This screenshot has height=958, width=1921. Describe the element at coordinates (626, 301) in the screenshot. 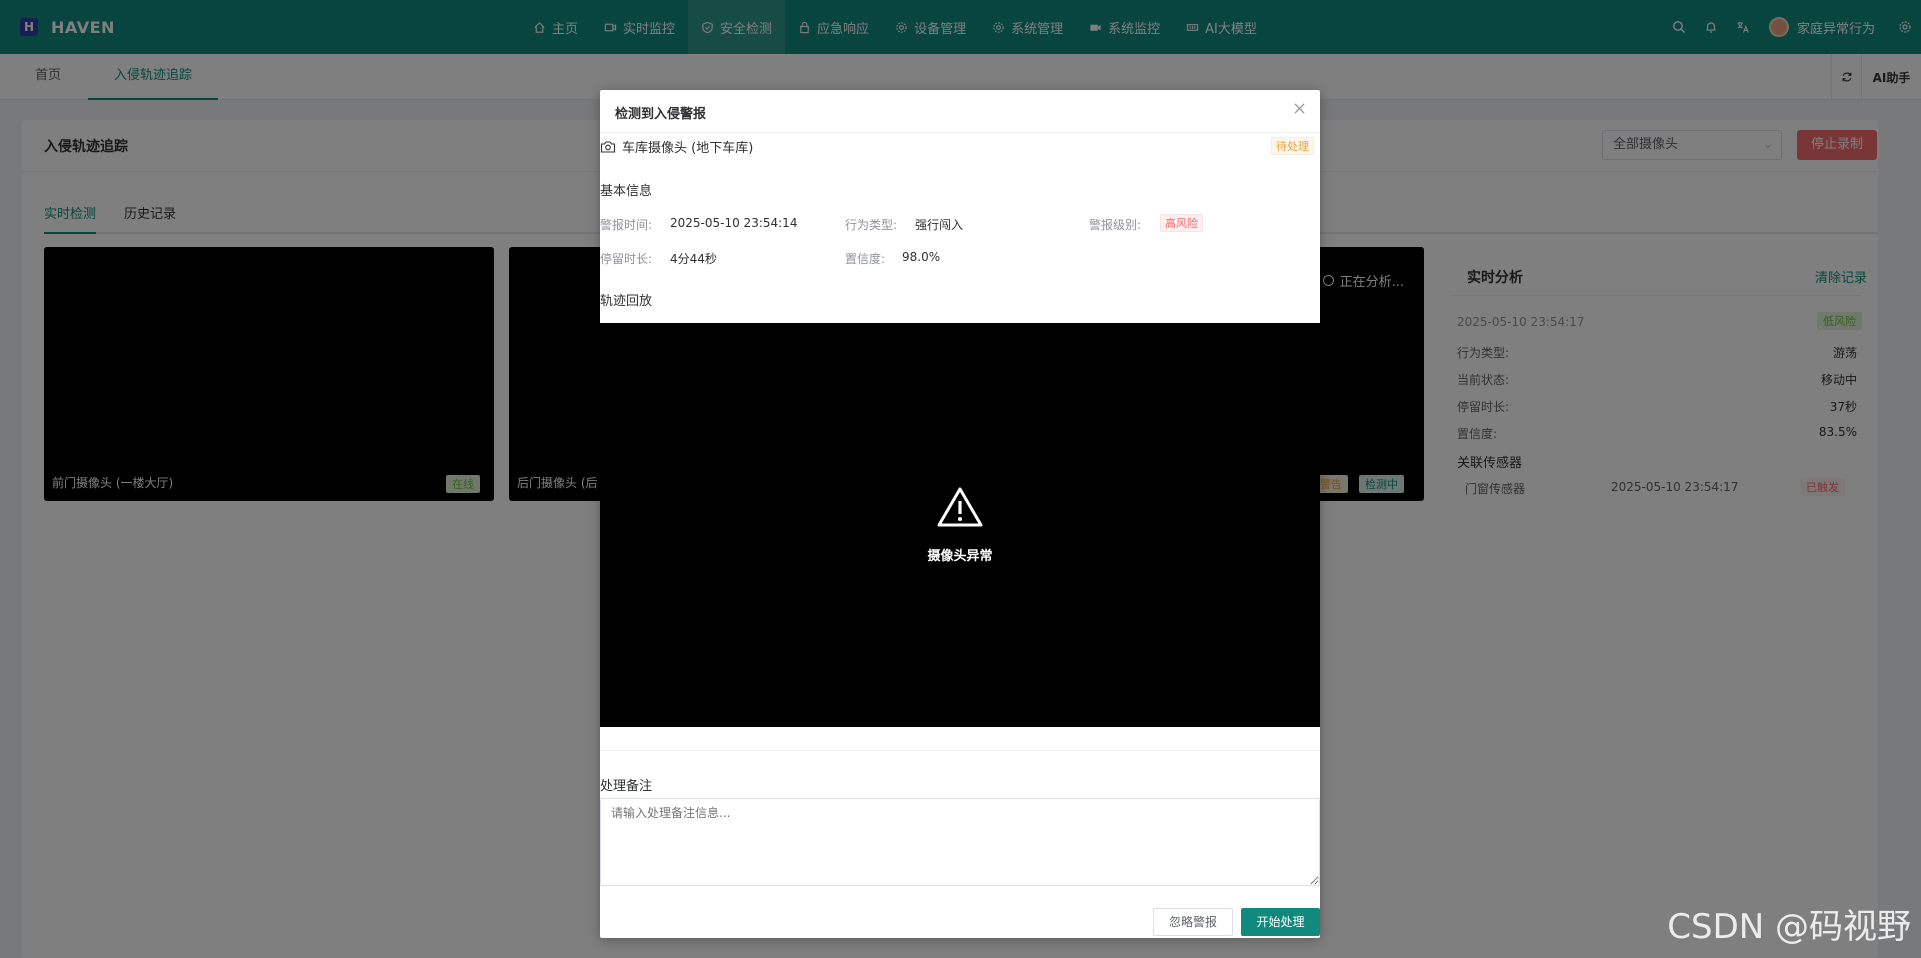

I see `track-replay-title: 轨迹回放` at that location.